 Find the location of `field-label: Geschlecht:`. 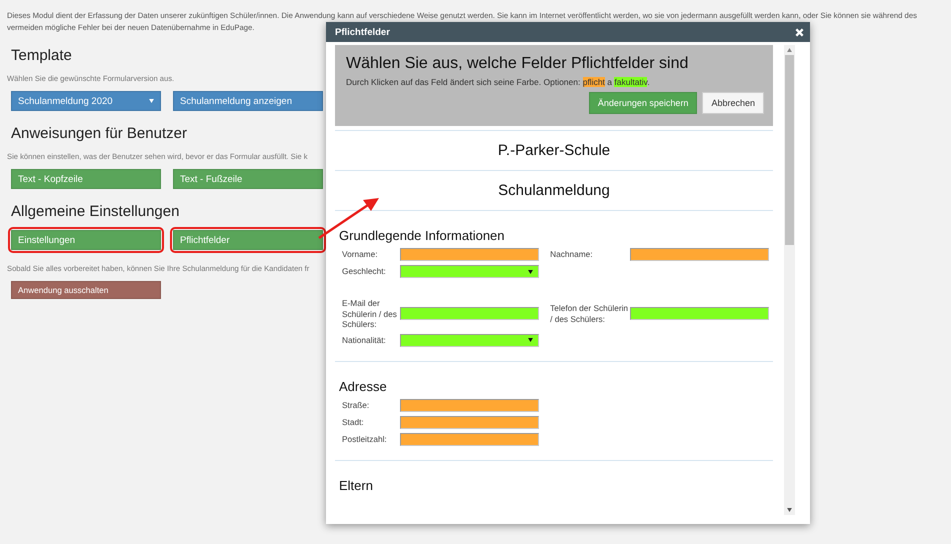

field-label: Geschlecht: is located at coordinates (364, 271).